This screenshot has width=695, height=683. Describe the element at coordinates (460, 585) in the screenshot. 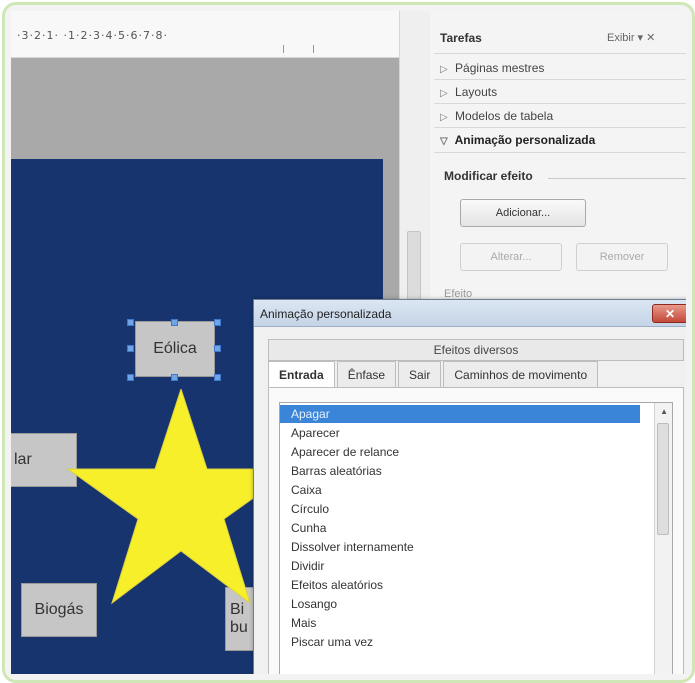

I see `list-item: Efeitos aleatórios` at that location.